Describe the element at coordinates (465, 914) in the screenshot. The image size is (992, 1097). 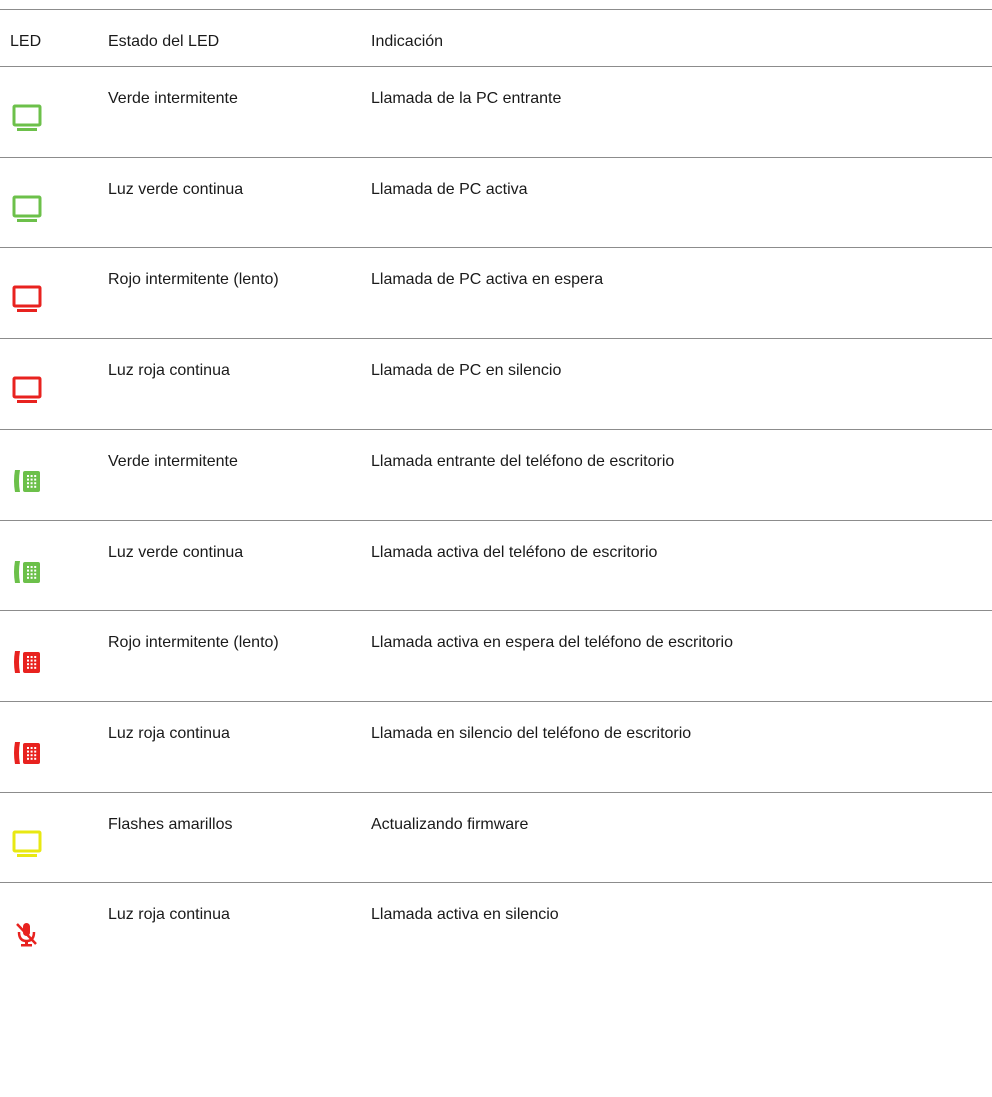
I see `indication-cell: Llamada activa en silencio` at that location.